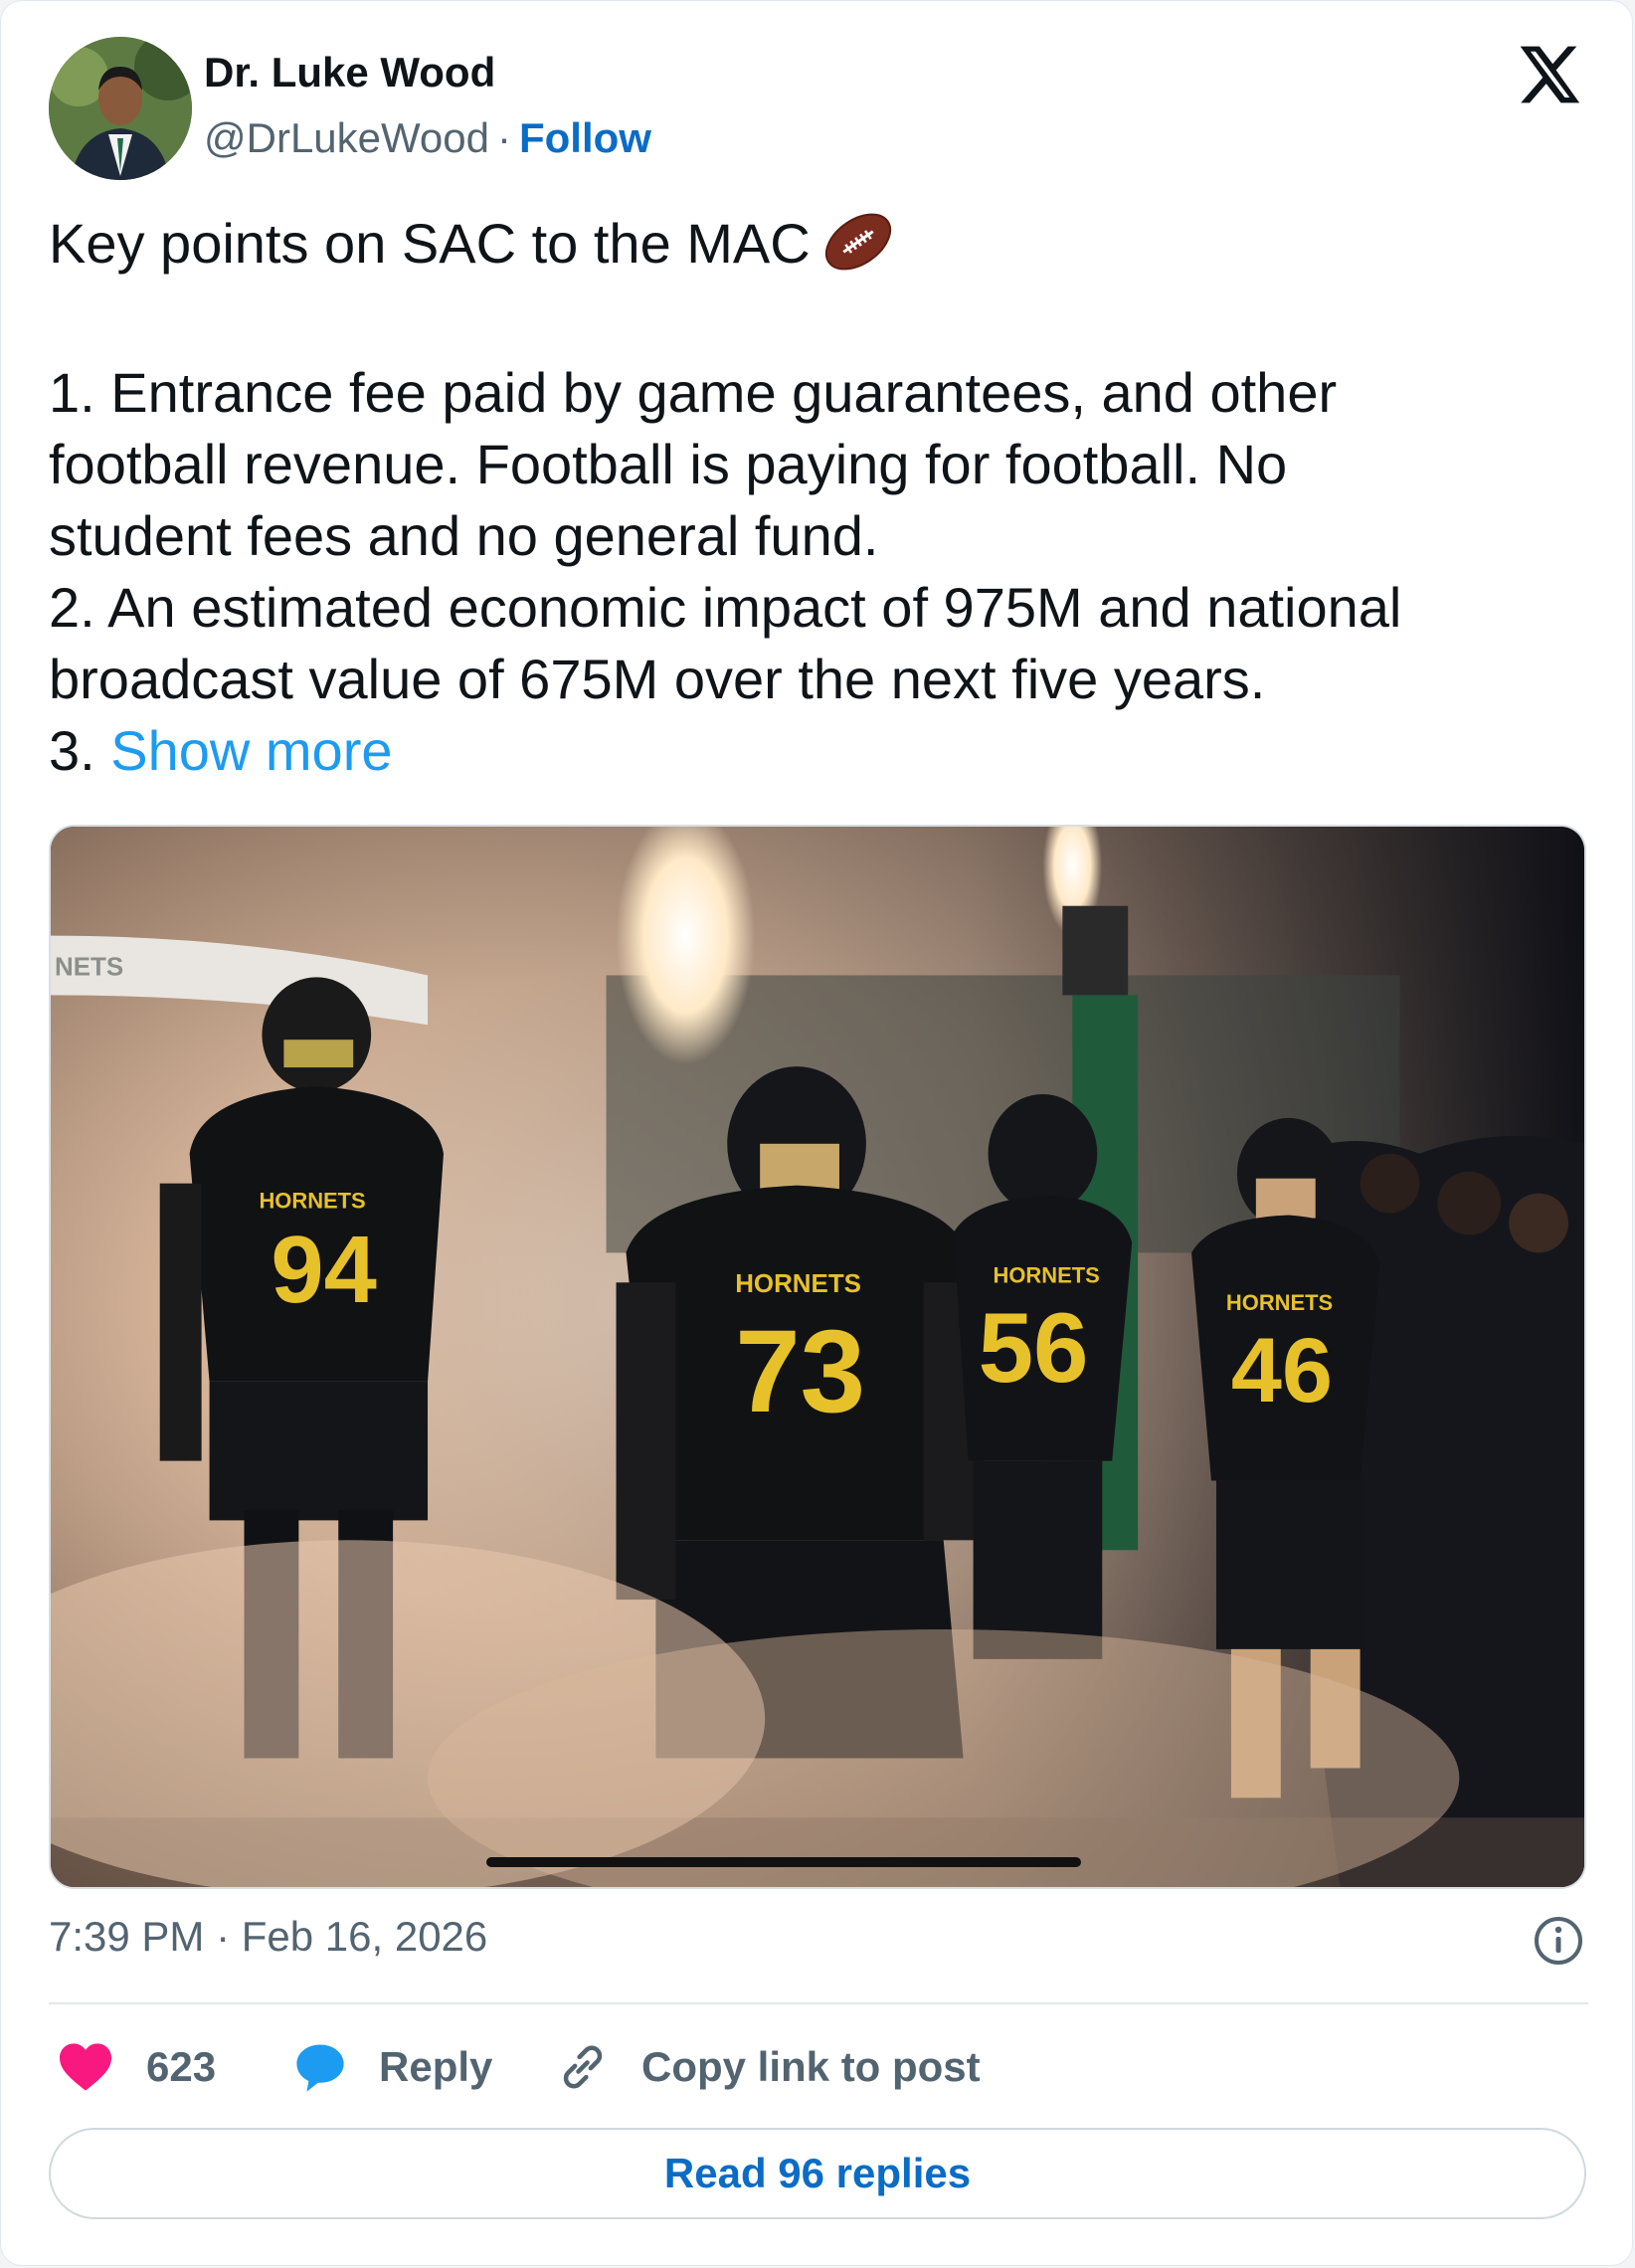 Image resolution: width=1635 pixels, height=2268 pixels. Describe the element at coordinates (251, 751) in the screenshot. I see `show-more-link: Show more` at that location.